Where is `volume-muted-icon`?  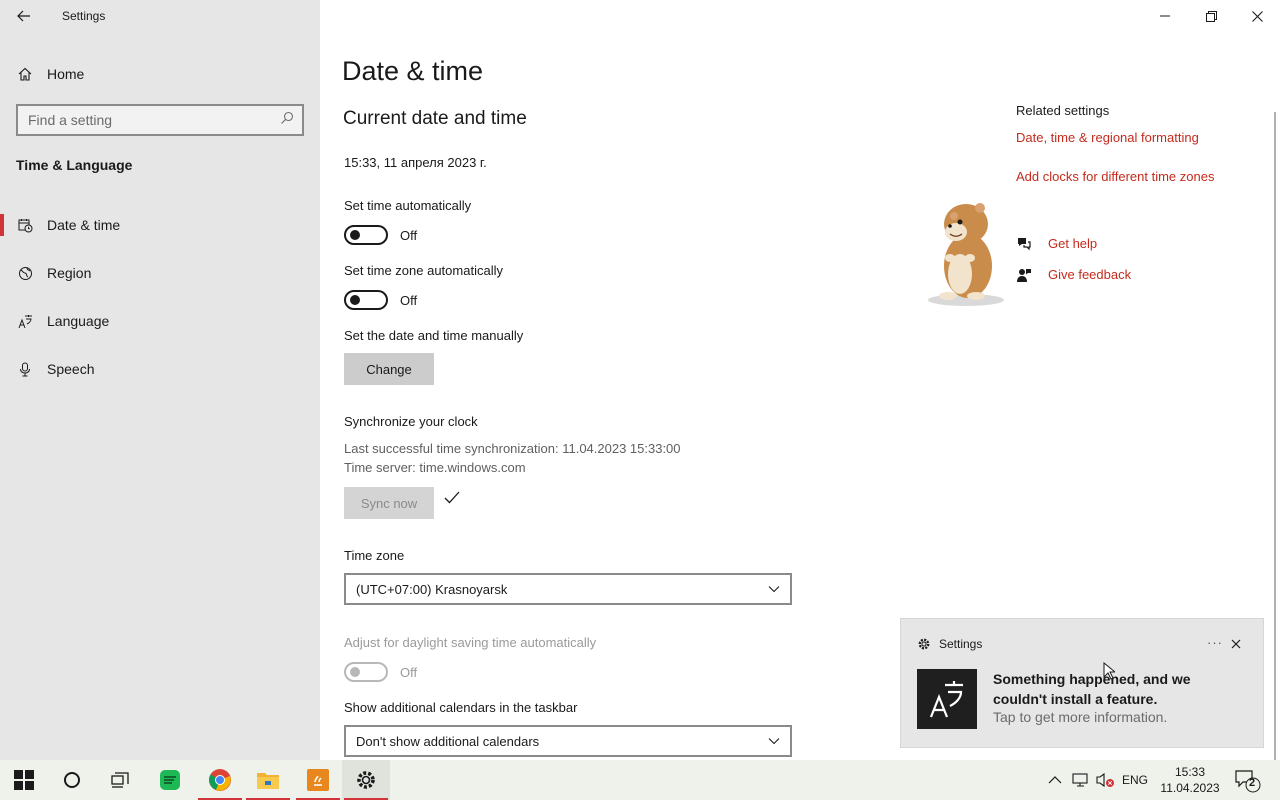
volume-muted-icon is located at coordinates (1105, 780).